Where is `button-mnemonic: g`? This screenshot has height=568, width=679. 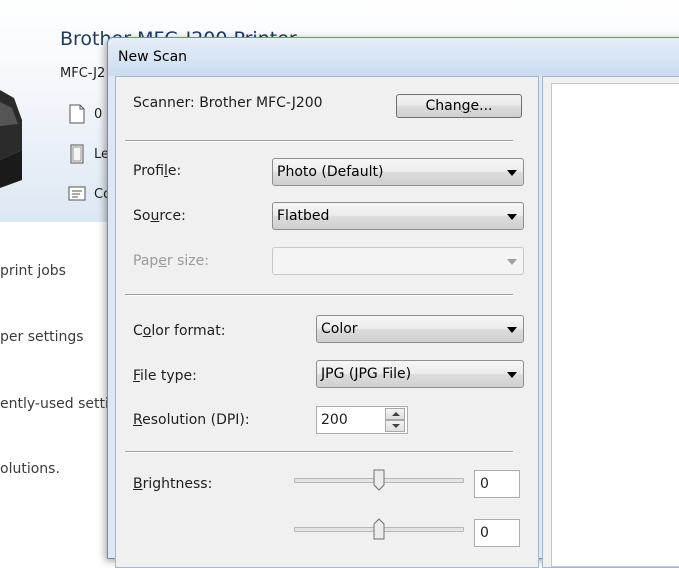
button-mnemonic: g is located at coordinates (466, 106).